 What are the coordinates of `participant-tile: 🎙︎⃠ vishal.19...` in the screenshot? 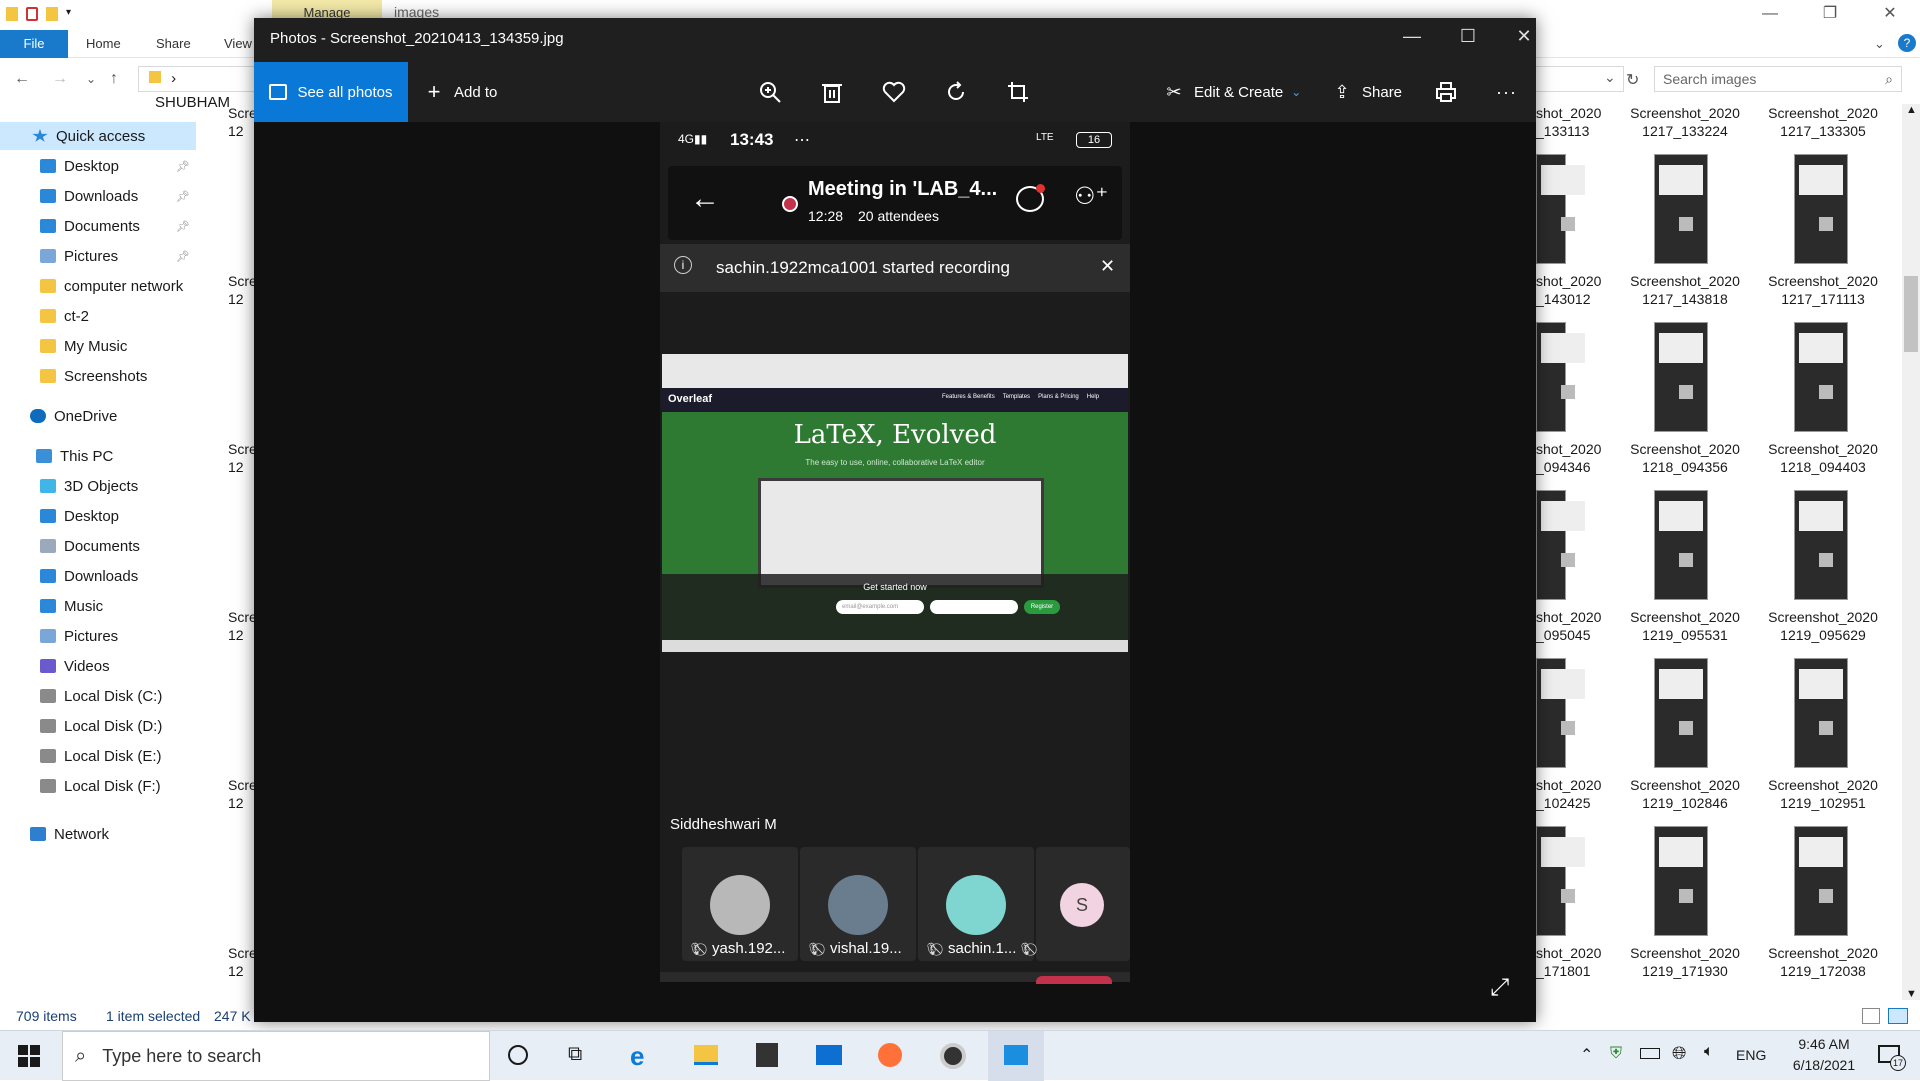 It's located at (858, 904).